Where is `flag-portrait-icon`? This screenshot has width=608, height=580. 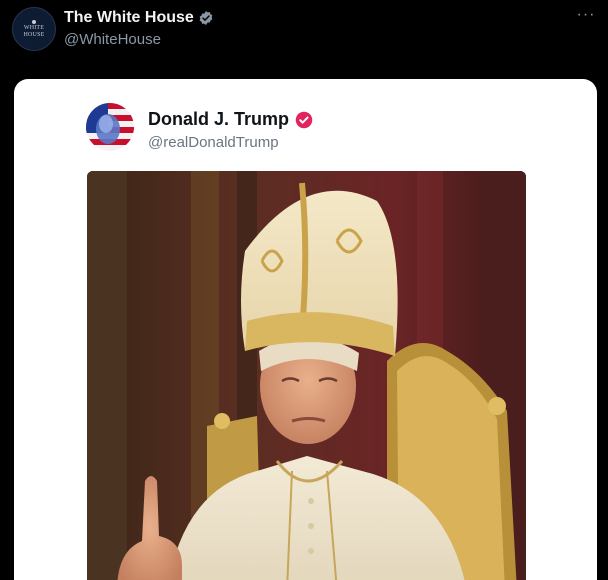 flag-portrait-icon is located at coordinates (110, 127).